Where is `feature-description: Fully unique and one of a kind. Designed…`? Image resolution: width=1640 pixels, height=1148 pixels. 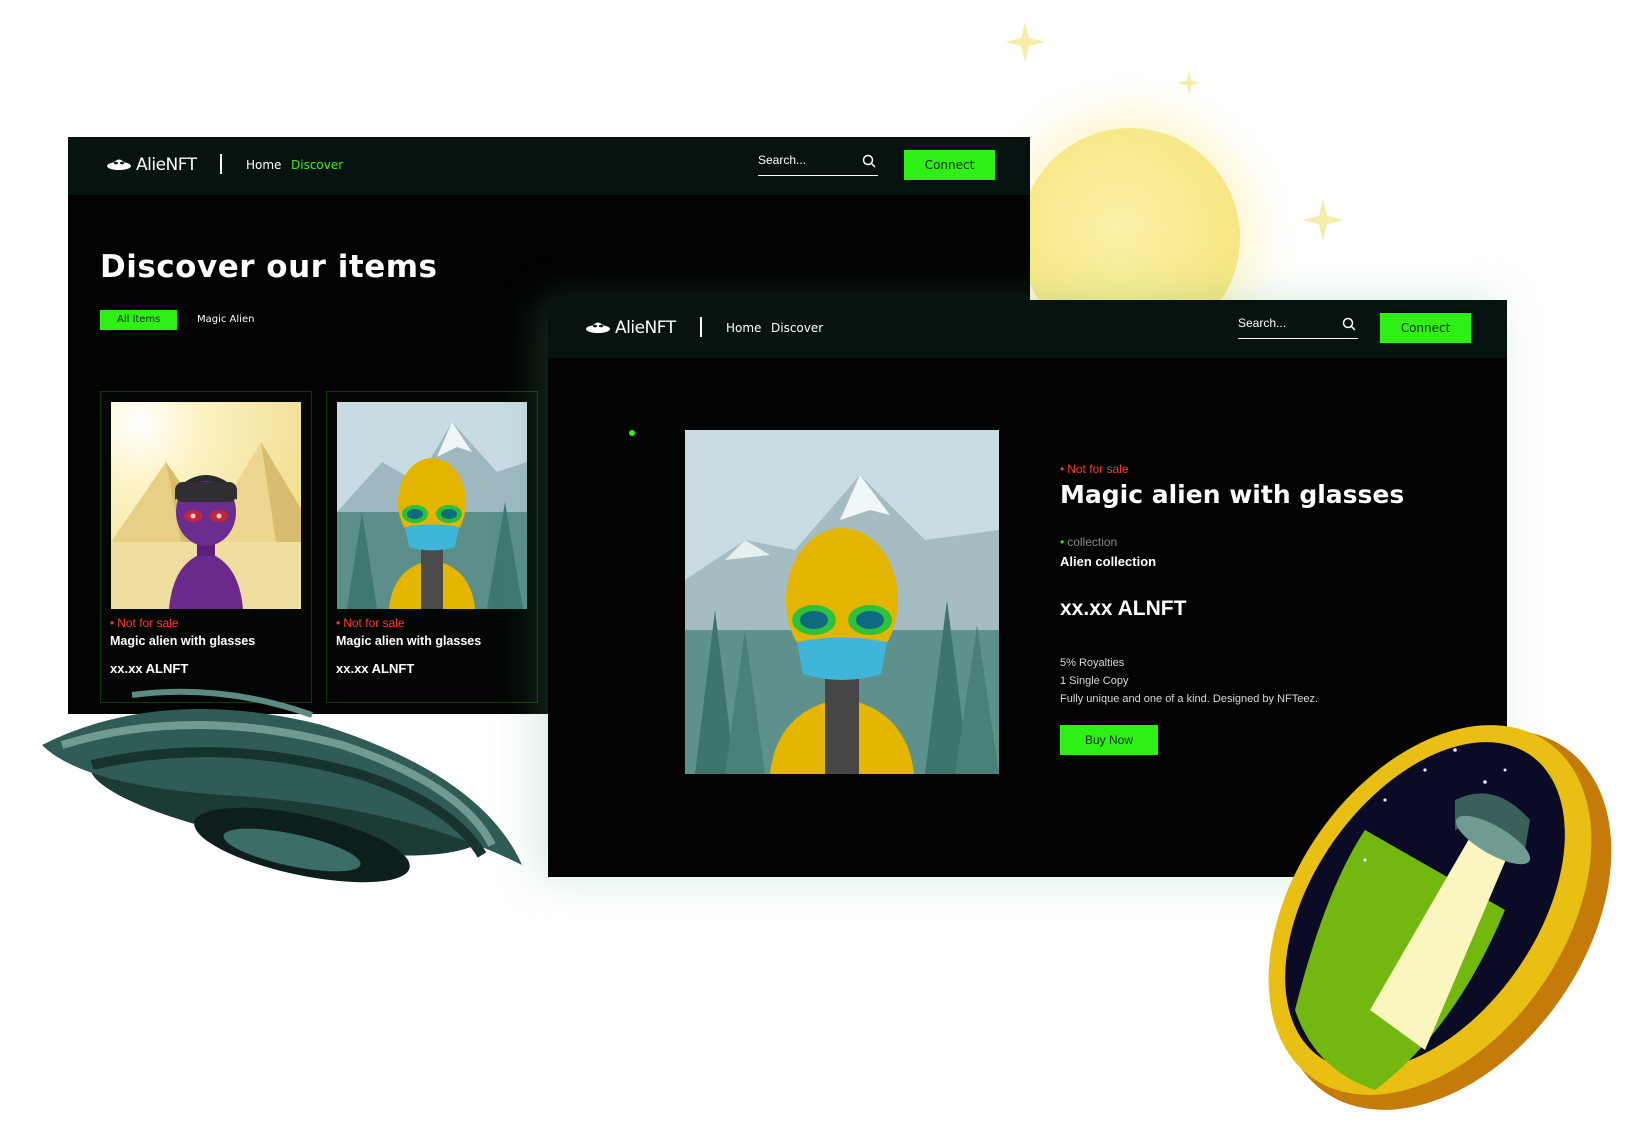
feature-description: Fully unique and one of a kind. Designed… is located at coordinates (1189, 699).